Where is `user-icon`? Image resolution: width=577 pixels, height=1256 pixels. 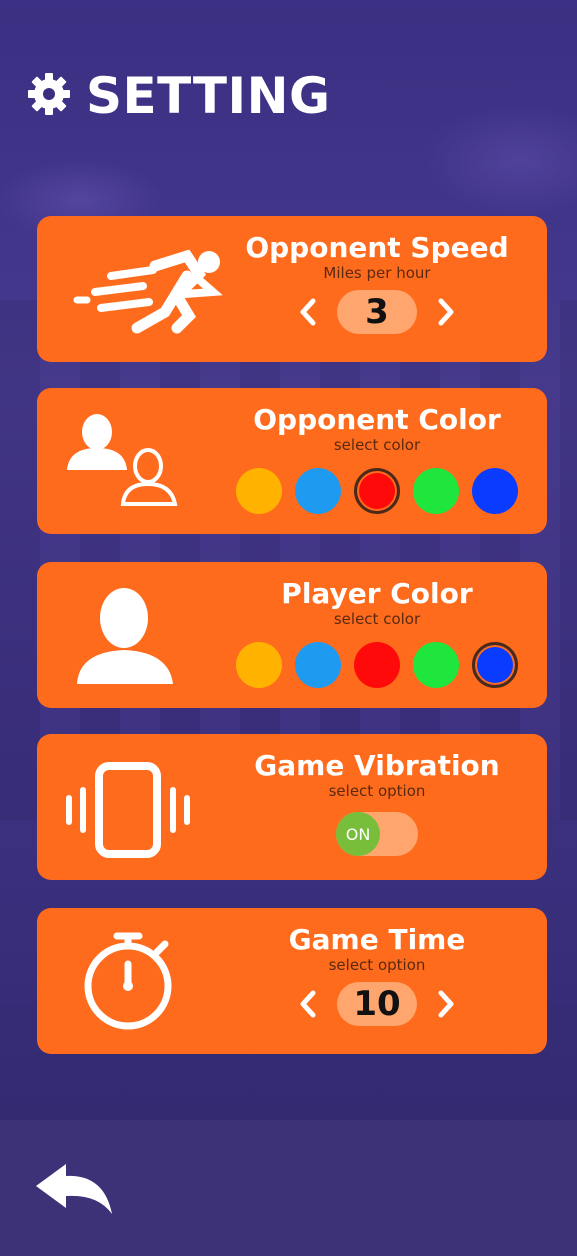 user-icon is located at coordinates (132, 635).